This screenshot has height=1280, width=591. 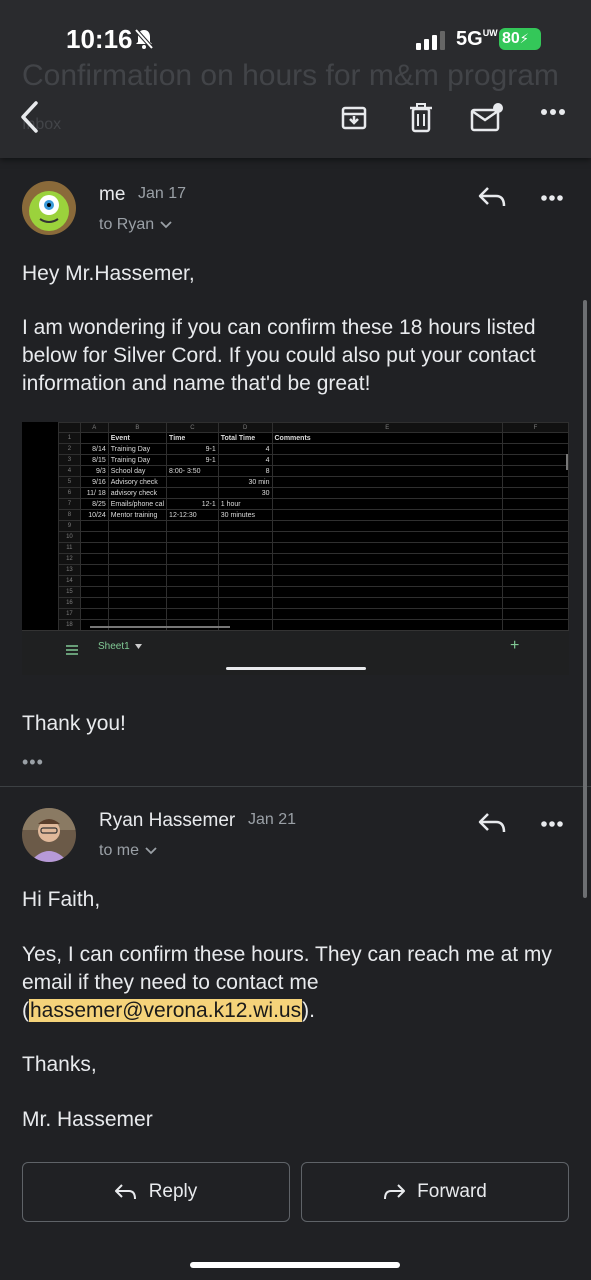 What do you see at coordinates (313, 603) in the screenshot?
I see `table-row: 16` at bounding box center [313, 603].